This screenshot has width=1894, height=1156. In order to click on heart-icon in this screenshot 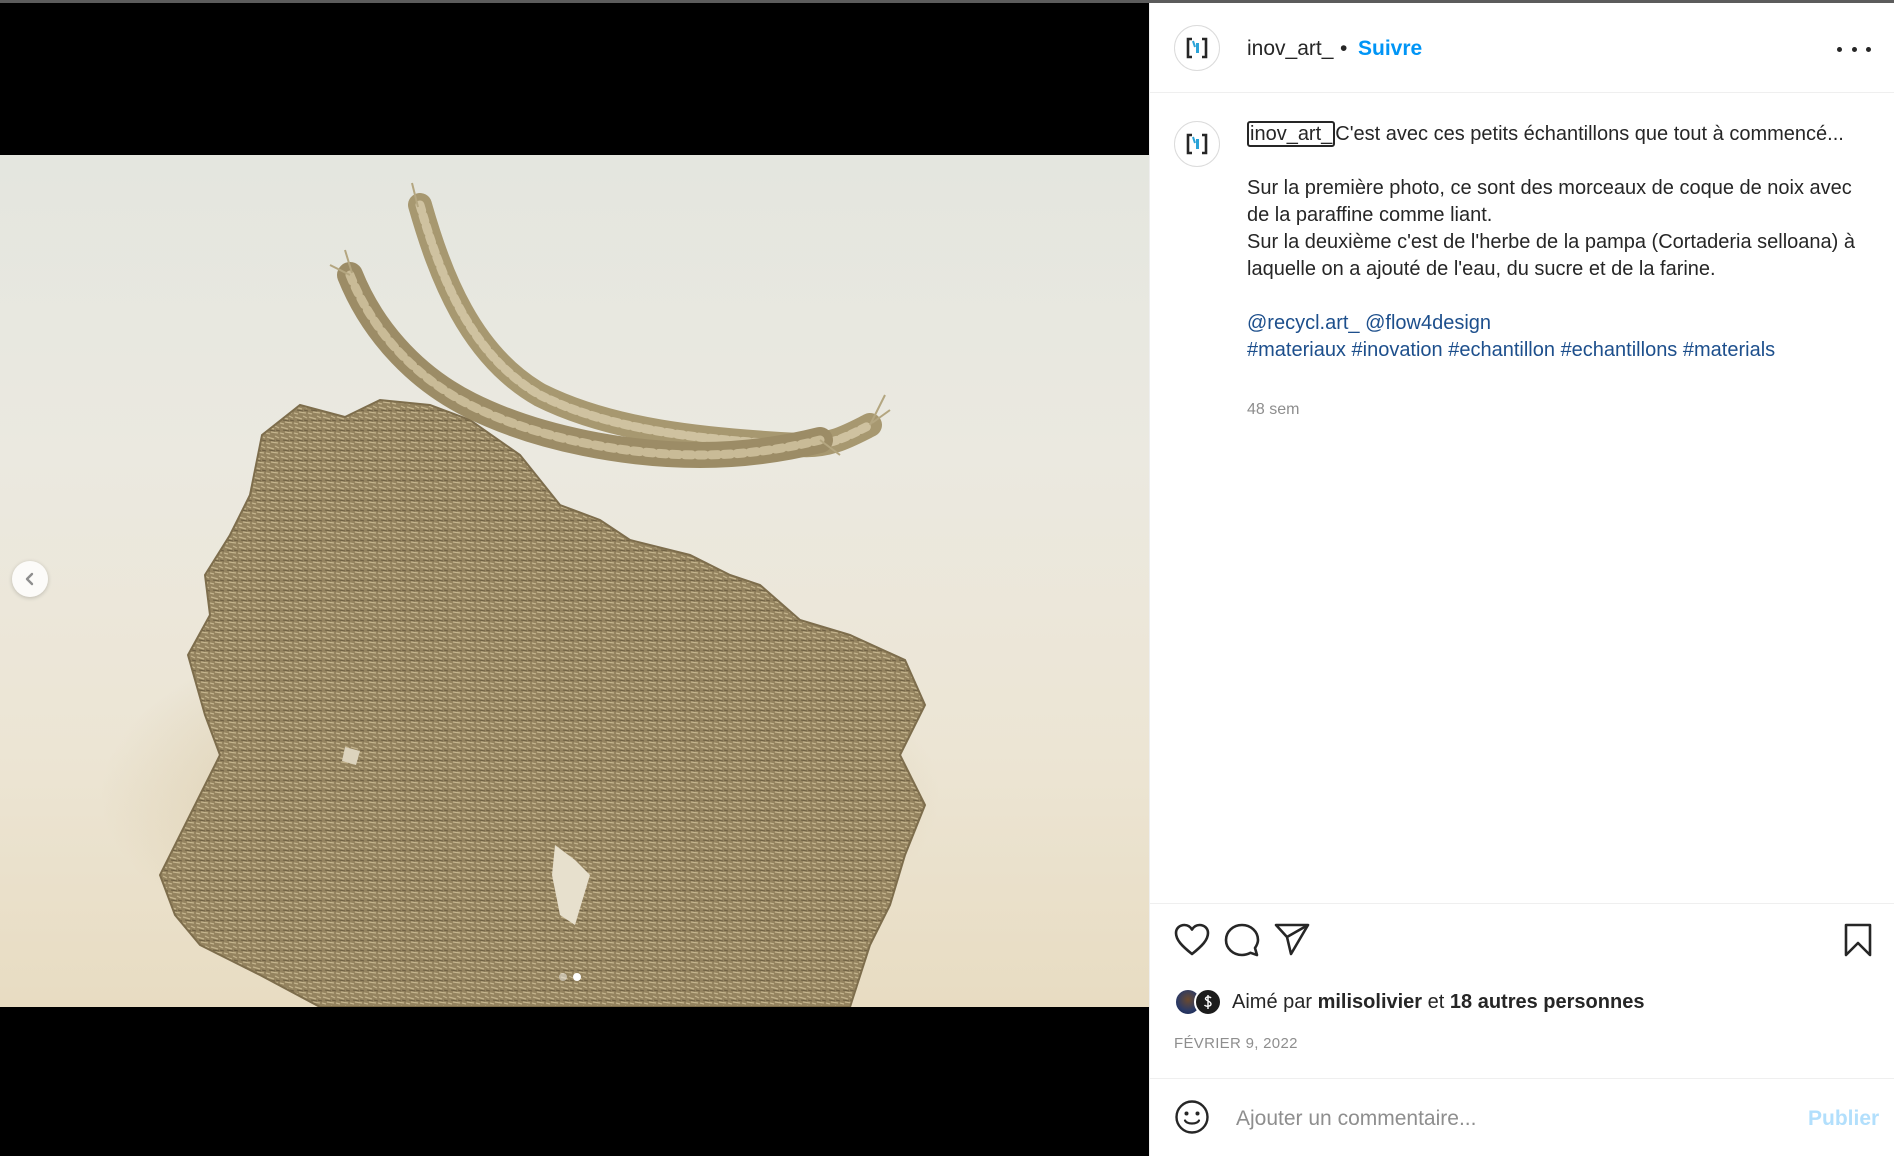, I will do `click(1192, 939)`.